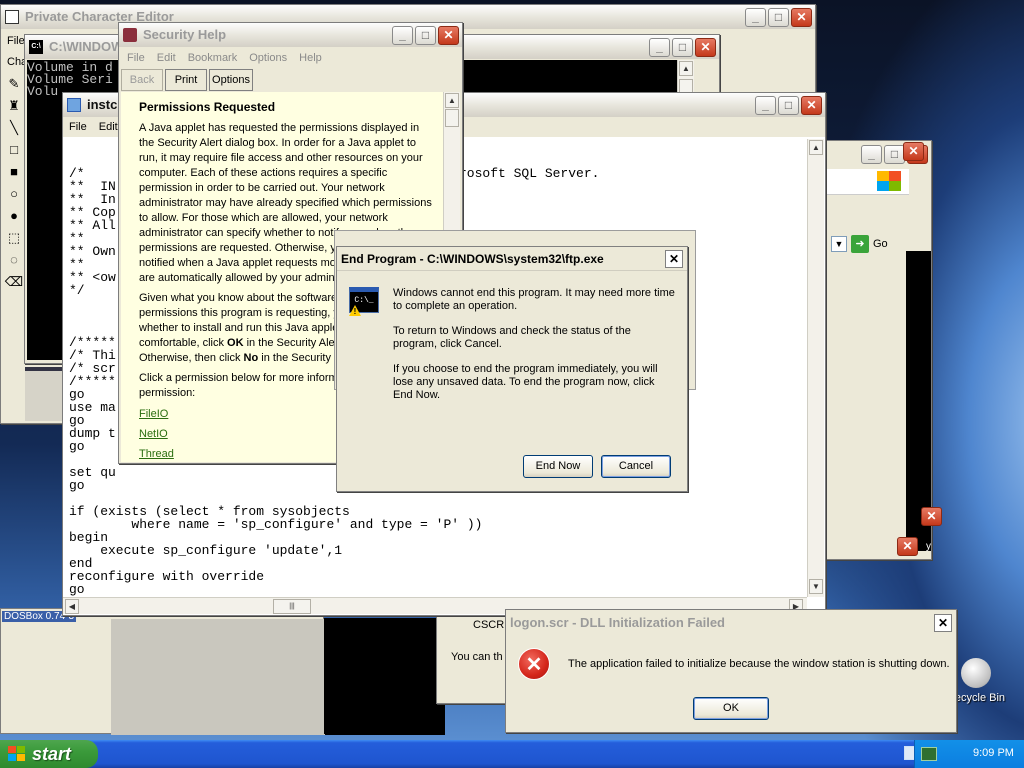  I want to click on help-book-icon, so click(130, 35).